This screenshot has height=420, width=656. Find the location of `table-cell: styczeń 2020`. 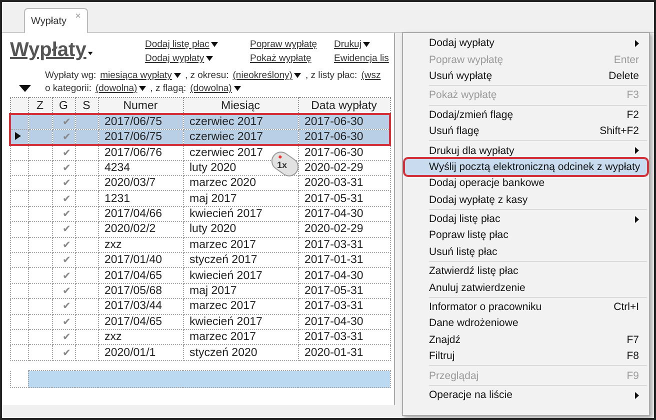

table-cell: styczeń 2020 is located at coordinates (240, 352).